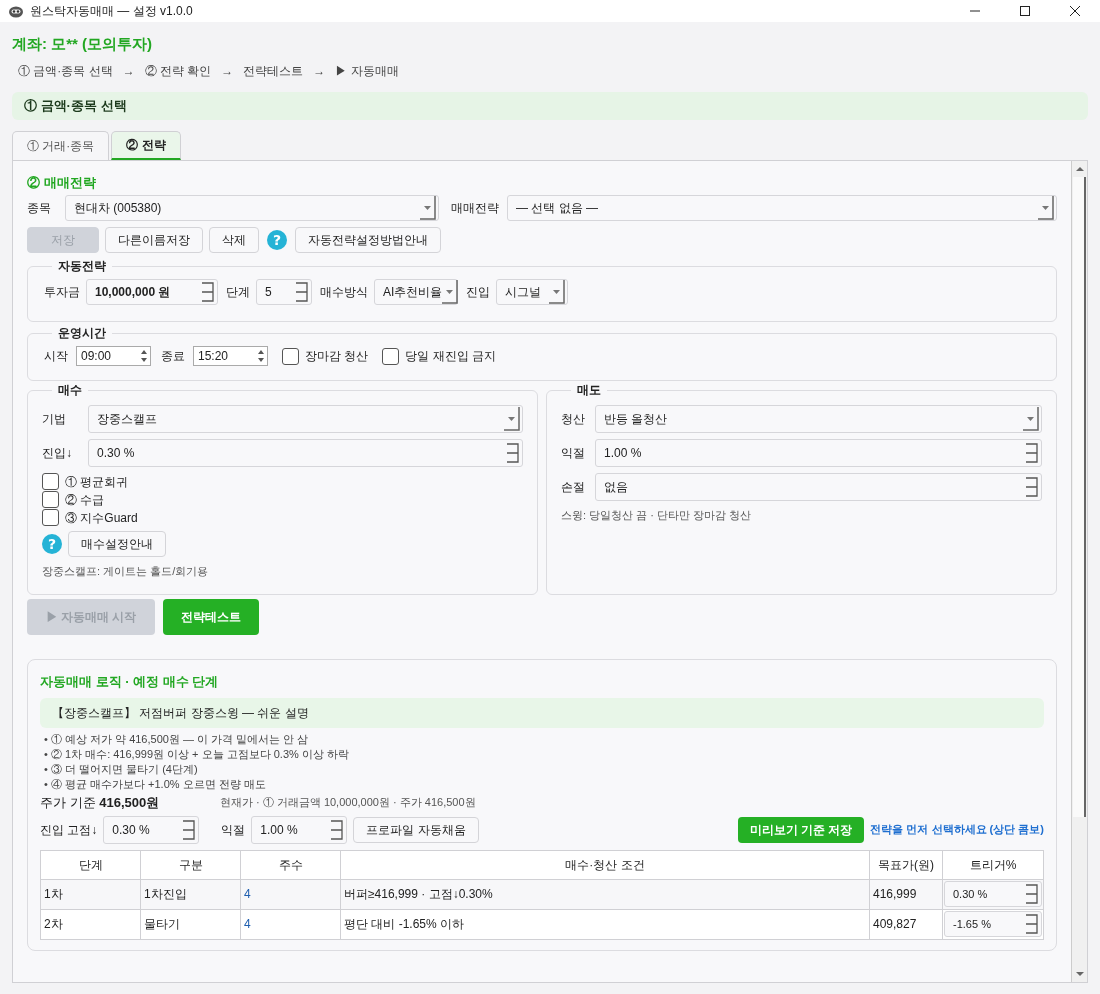  I want to click on field-label: 진입, so click(478, 292).